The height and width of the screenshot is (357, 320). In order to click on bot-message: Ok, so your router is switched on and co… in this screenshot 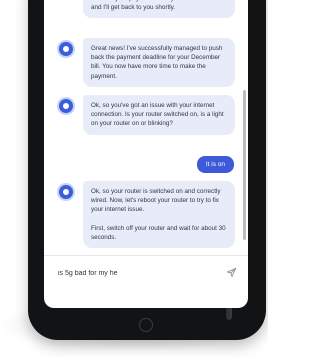, I will do `click(159, 215)`.